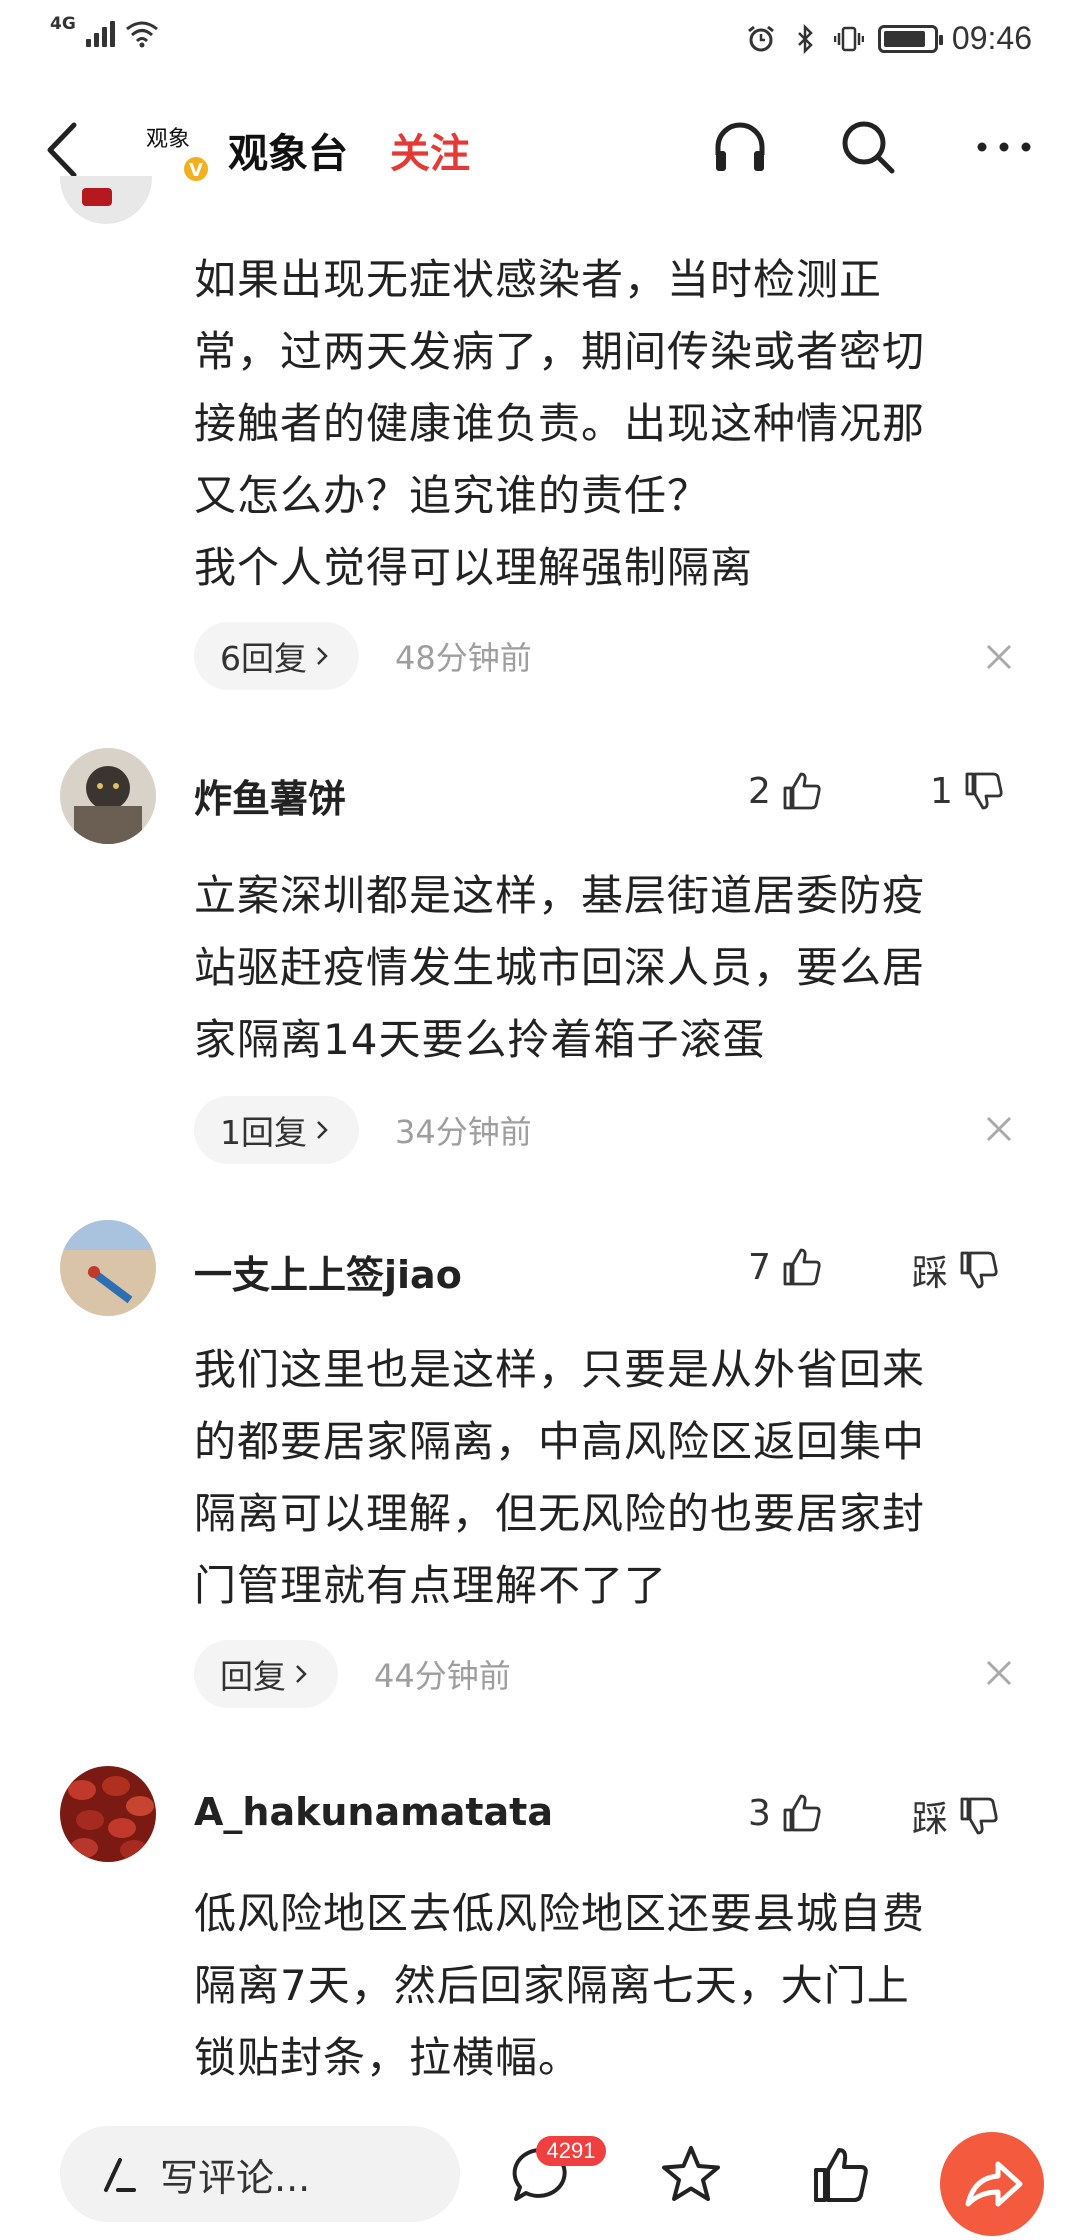 The image size is (1080, 2240). What do you see at coordinates (904, 38) in the screenshot?
I see `battery-level` at bounding box center [904, 38].